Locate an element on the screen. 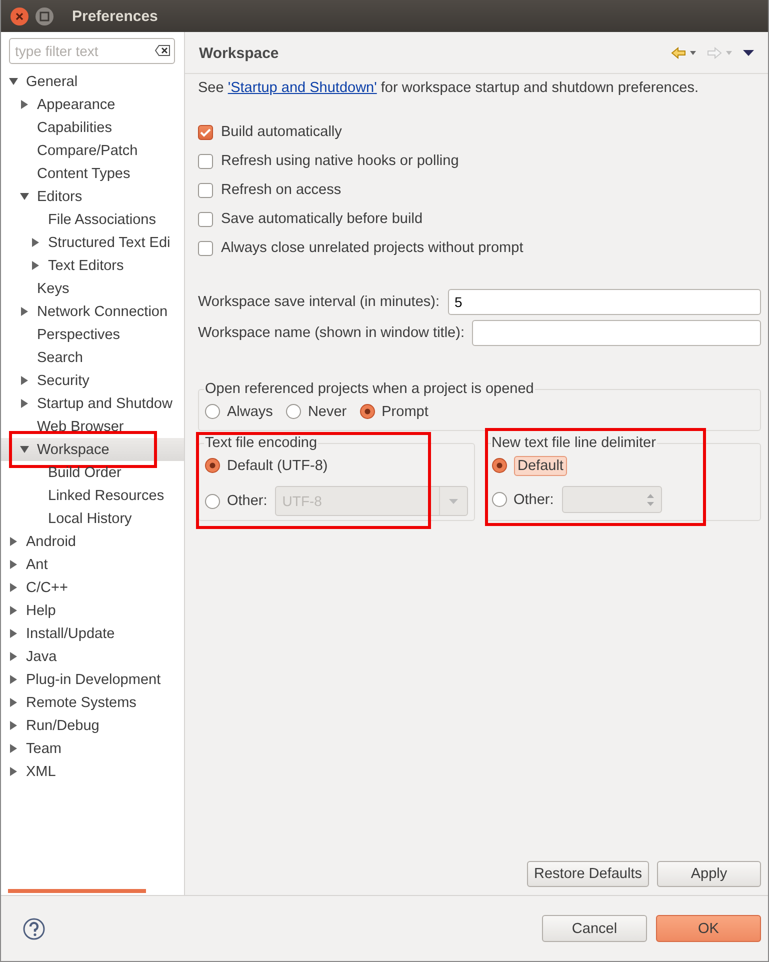  tree-item: Android is located at coordinates (92, 541).